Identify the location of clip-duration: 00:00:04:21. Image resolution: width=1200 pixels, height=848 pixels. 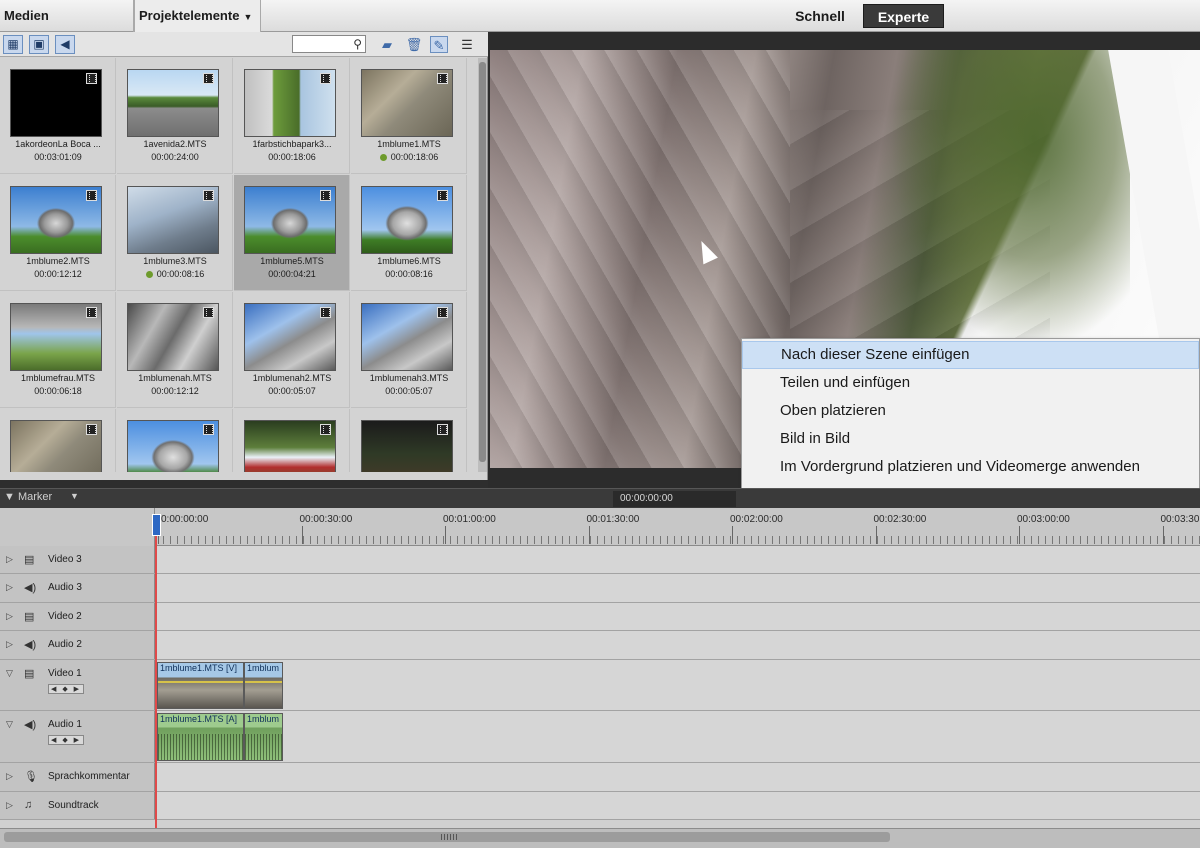
(292, 274).